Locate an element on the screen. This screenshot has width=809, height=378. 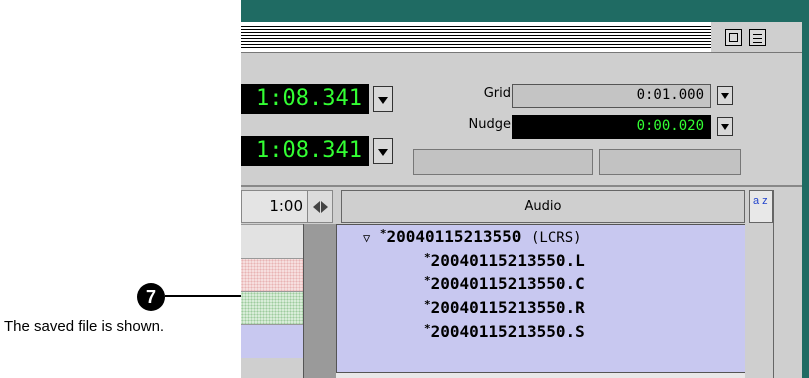
grid-label: Grid is located at coordinates (497, 93).